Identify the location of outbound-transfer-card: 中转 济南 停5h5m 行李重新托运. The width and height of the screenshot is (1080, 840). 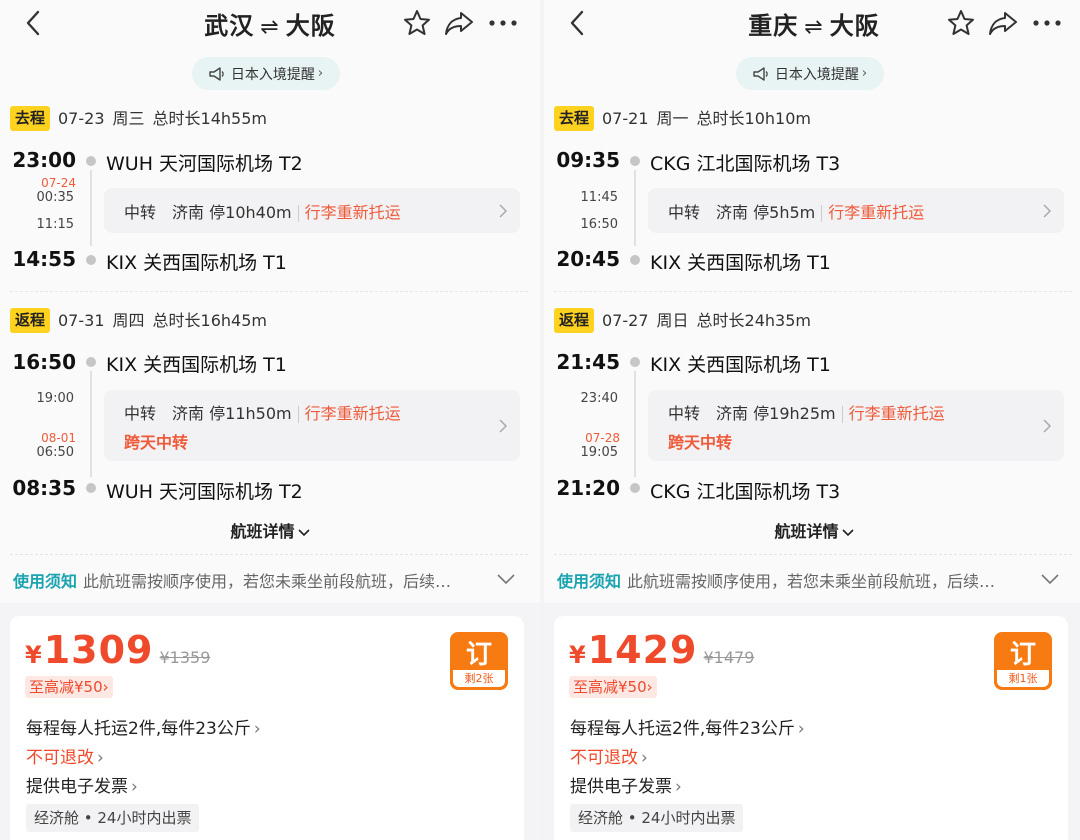
(856, 210).